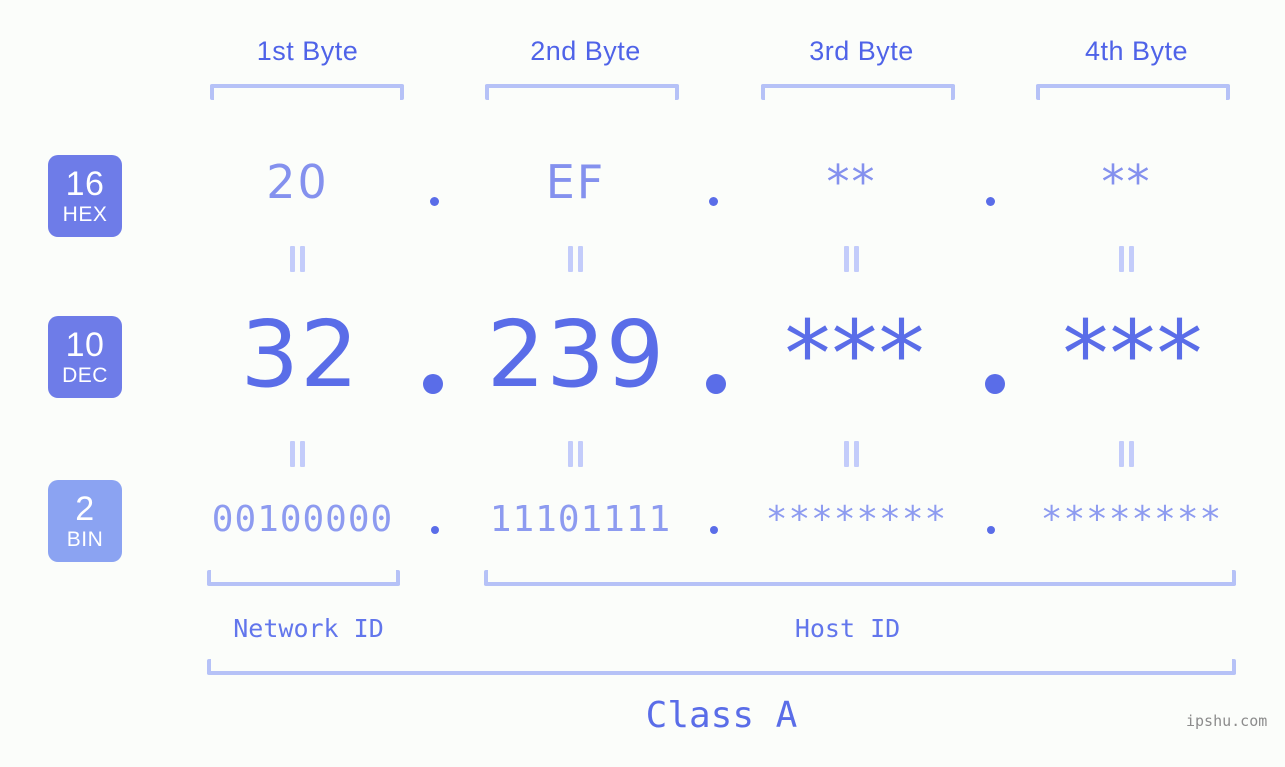 The height and width of the screenshot is (767, 1285). Describe the element at coordinates (575, 182) in the screenshot. I see `hex-octet-2: EF` at that location.